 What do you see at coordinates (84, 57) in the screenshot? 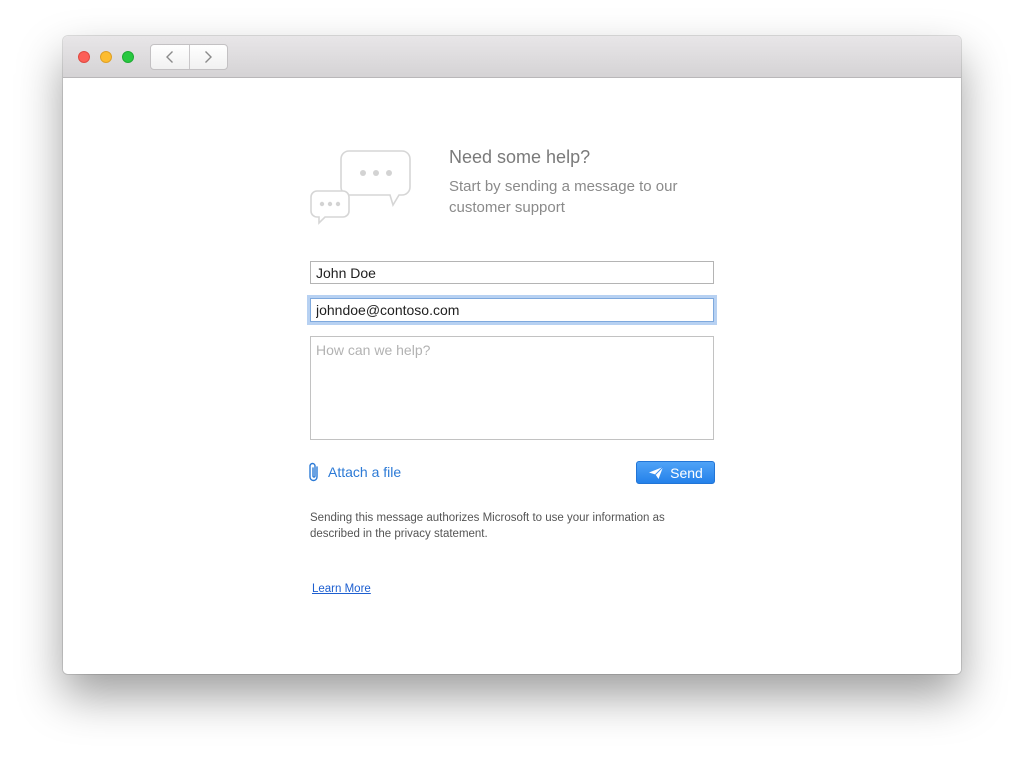
I see `close-window-button` at bounding box center [84, 57].